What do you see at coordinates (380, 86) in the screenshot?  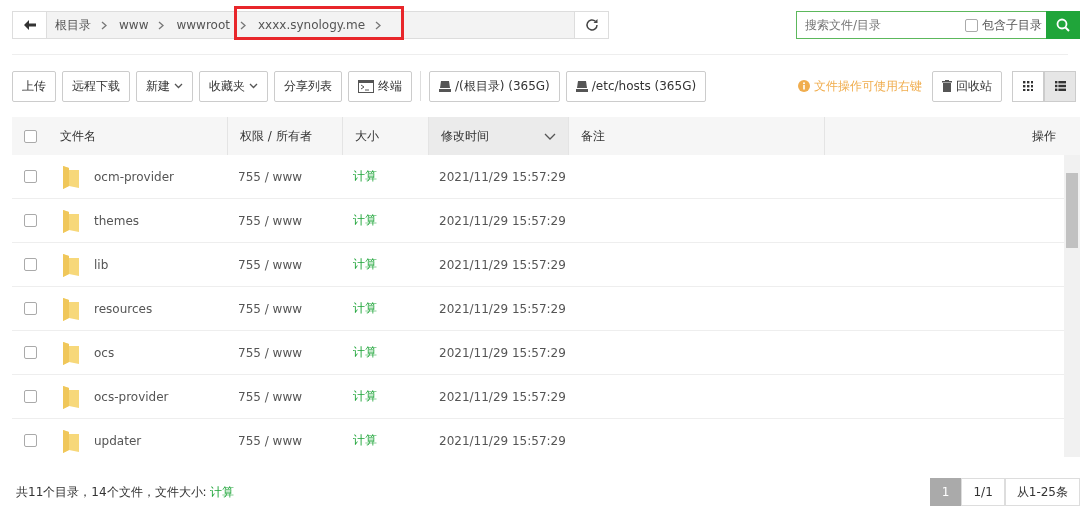 I see `toolbar-button: 终端` at bounding box center [380, 86].